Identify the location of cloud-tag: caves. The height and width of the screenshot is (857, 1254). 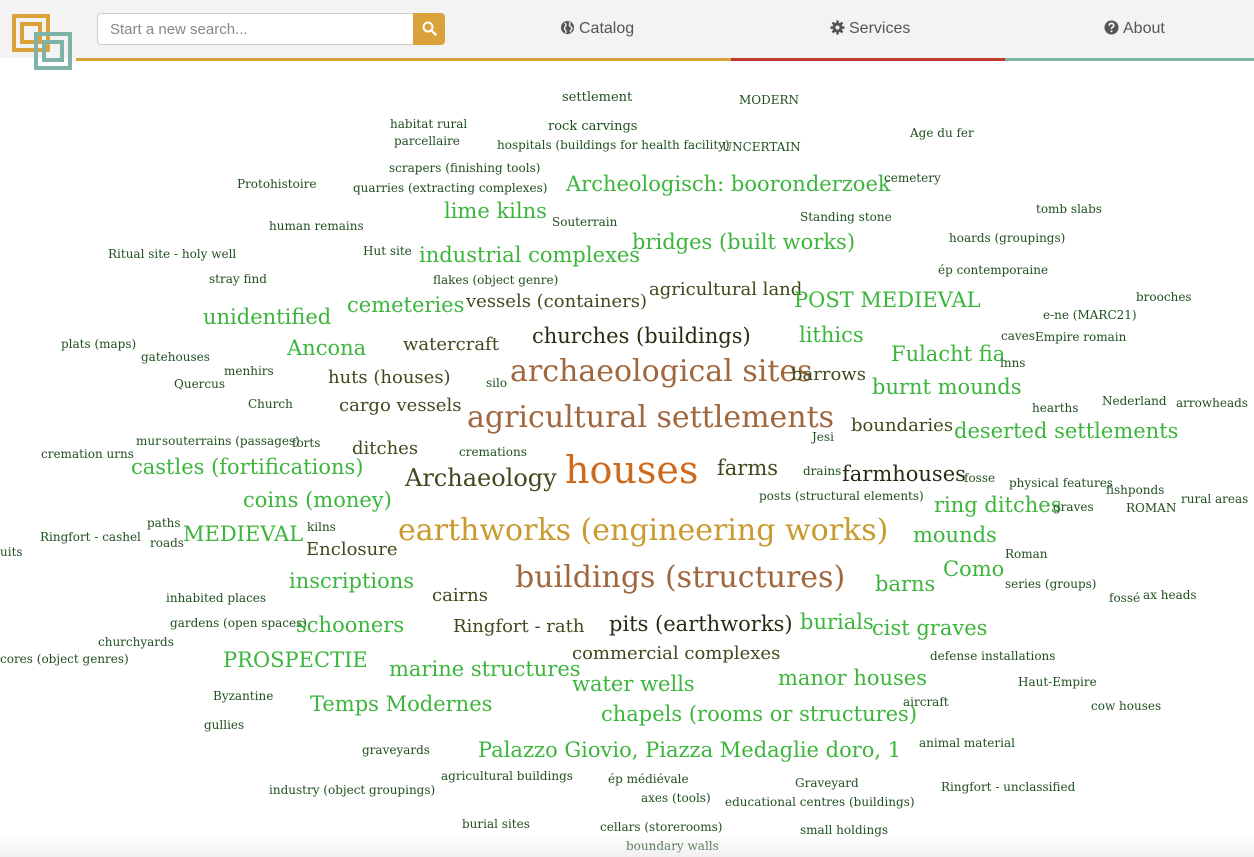
(1018, 336).